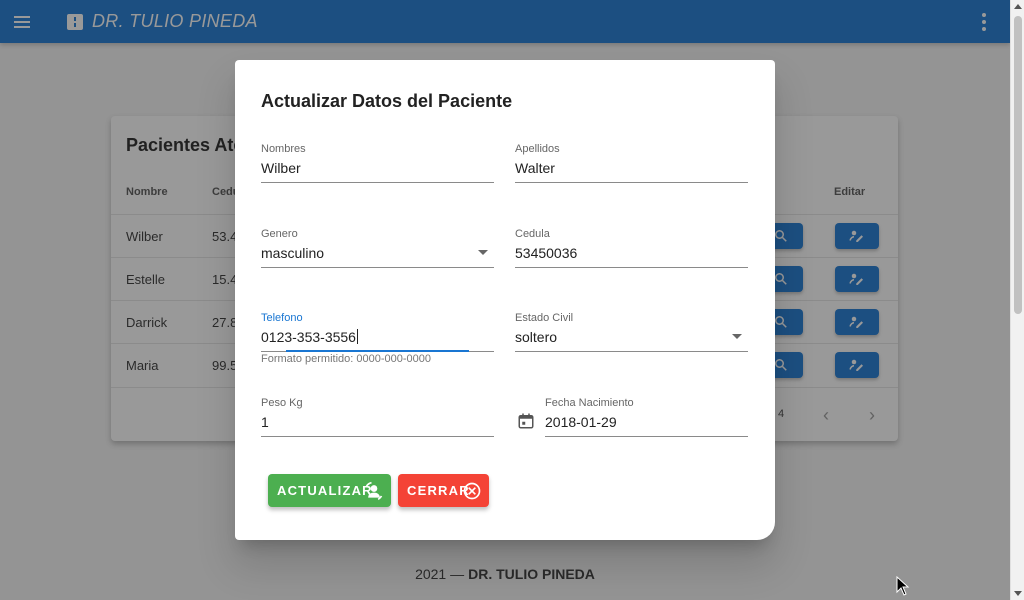  I want to click on peso-field: Peso Kg 1, so click(377, 417).